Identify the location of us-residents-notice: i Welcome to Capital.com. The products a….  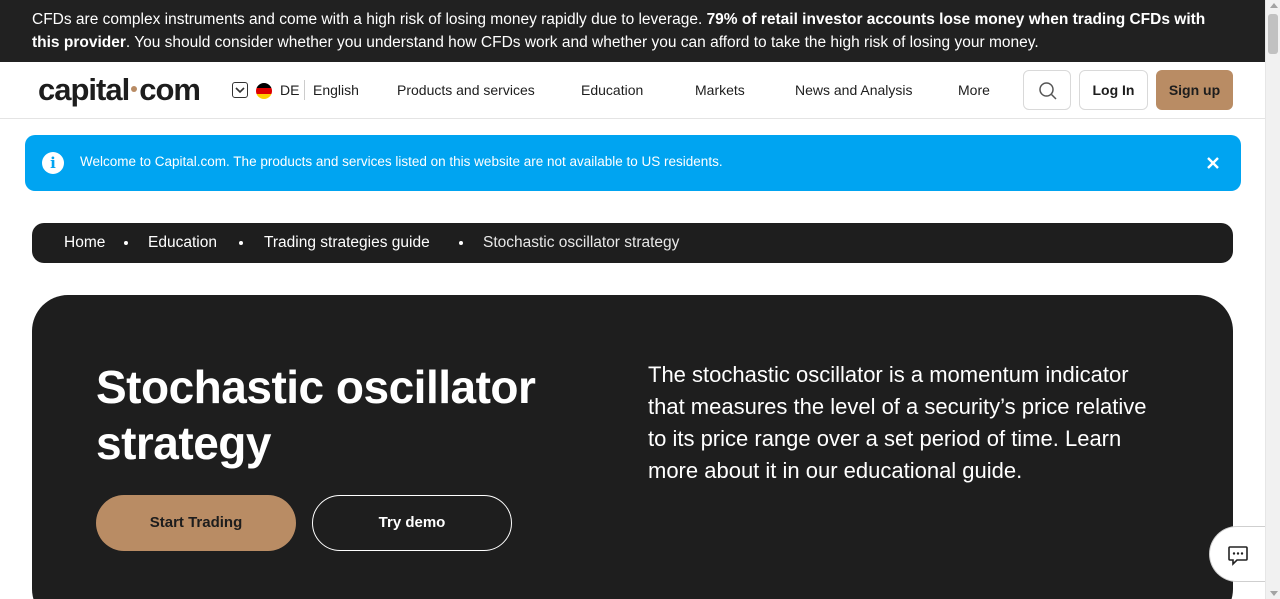
(633, 163).